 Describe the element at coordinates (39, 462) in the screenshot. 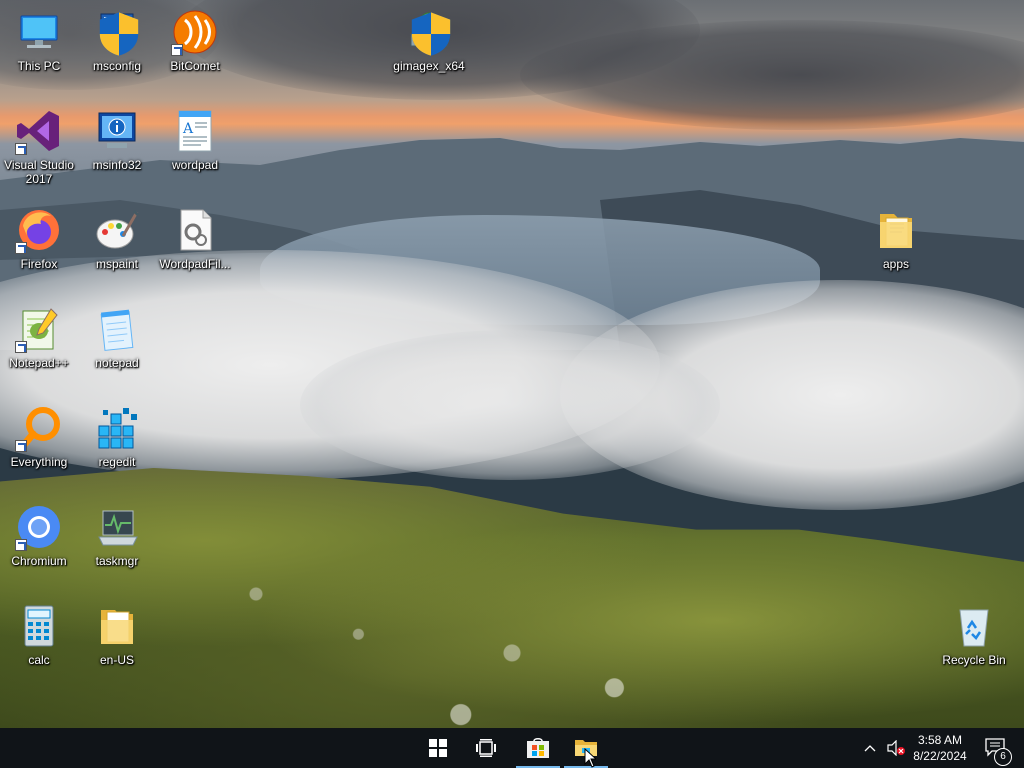

I see `desktop-icon-label: Everything` at that location.